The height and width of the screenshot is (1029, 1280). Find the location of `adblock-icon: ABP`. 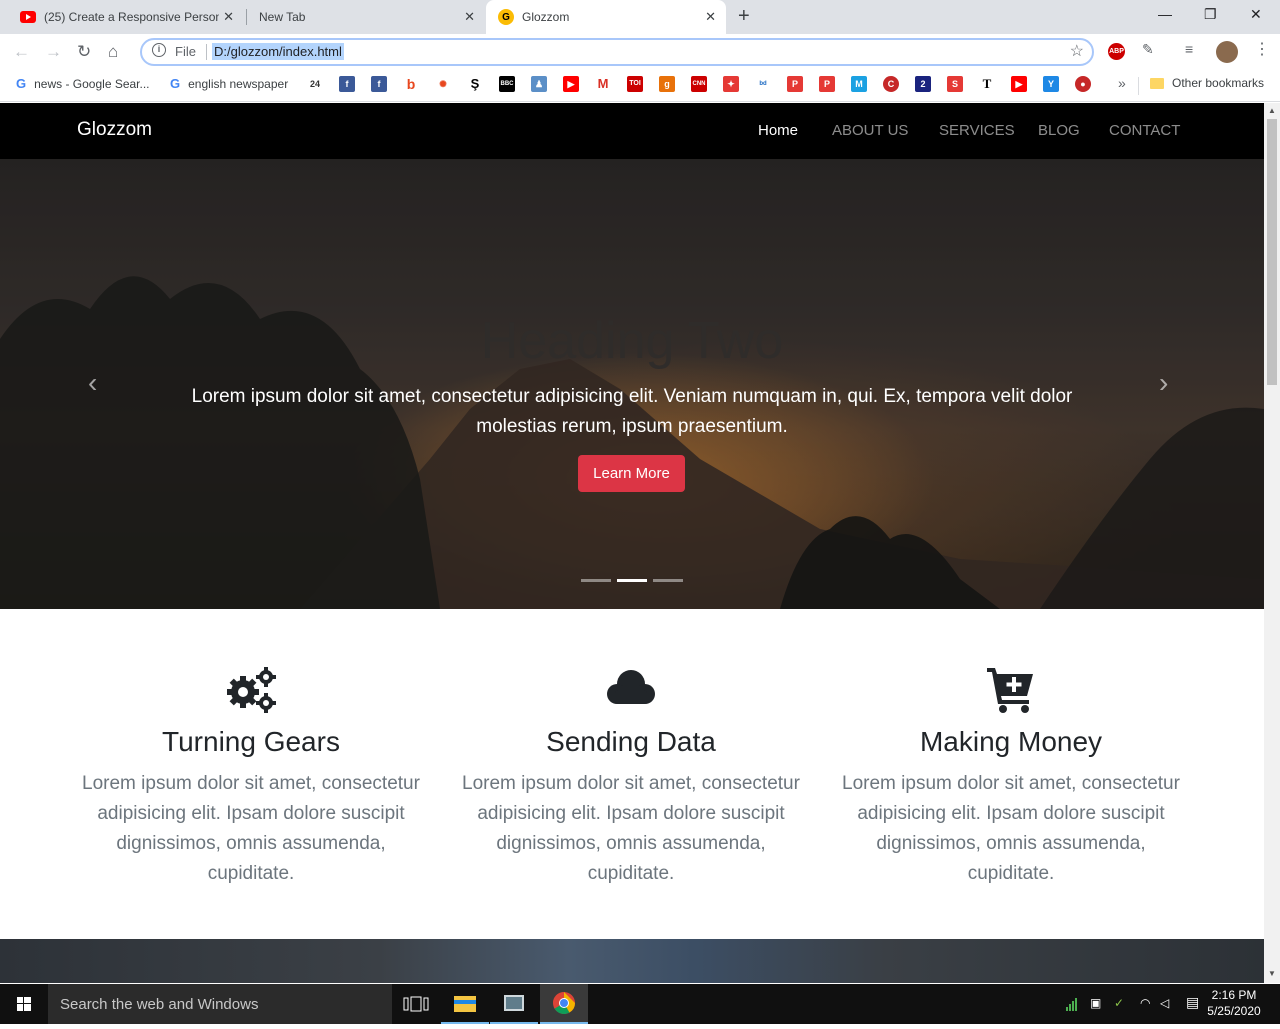

adblock-icon: ABP is located at coordinates (1116, 51).